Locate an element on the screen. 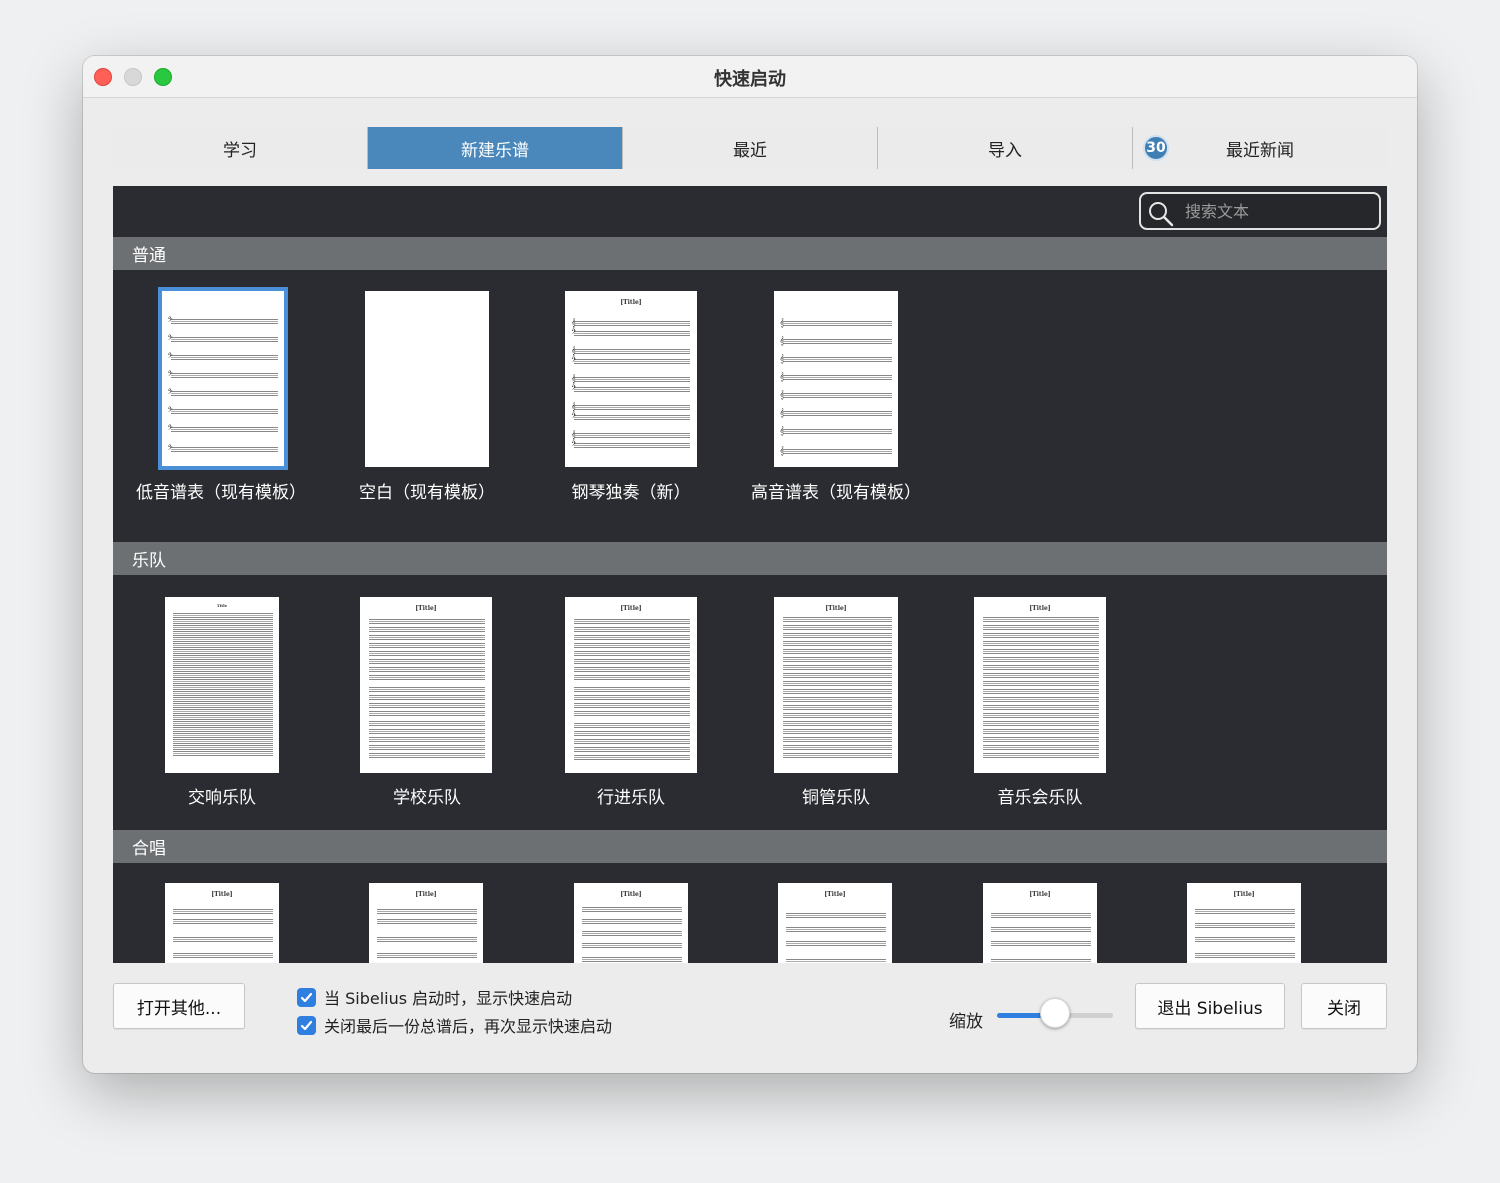 The image size is (1500, 1183). template-thumbnail-choir-5: [Title] is located at coordinates (1040, 923).